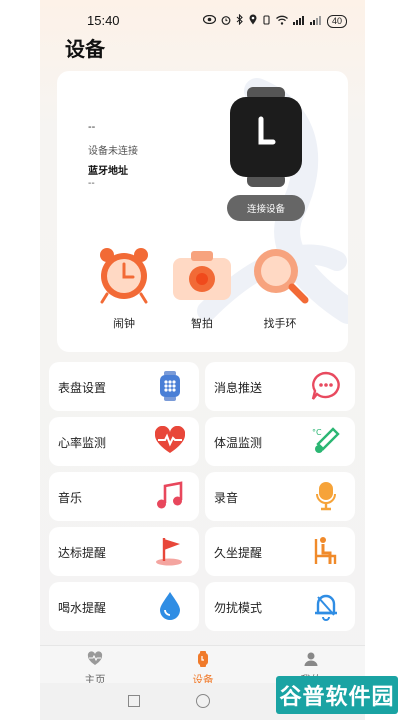 This screenshot has height=720, width=405. Describe the element at coordinates (124, 386) in the screenshot. I see `feature-watch-face: 表盘设置` at that location.